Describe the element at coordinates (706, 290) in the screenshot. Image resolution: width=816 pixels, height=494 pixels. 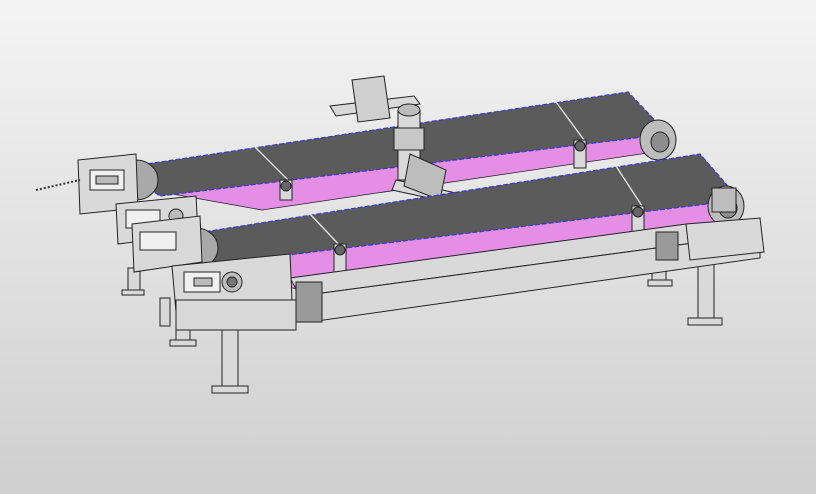
I see `leg-front-right` at that location.